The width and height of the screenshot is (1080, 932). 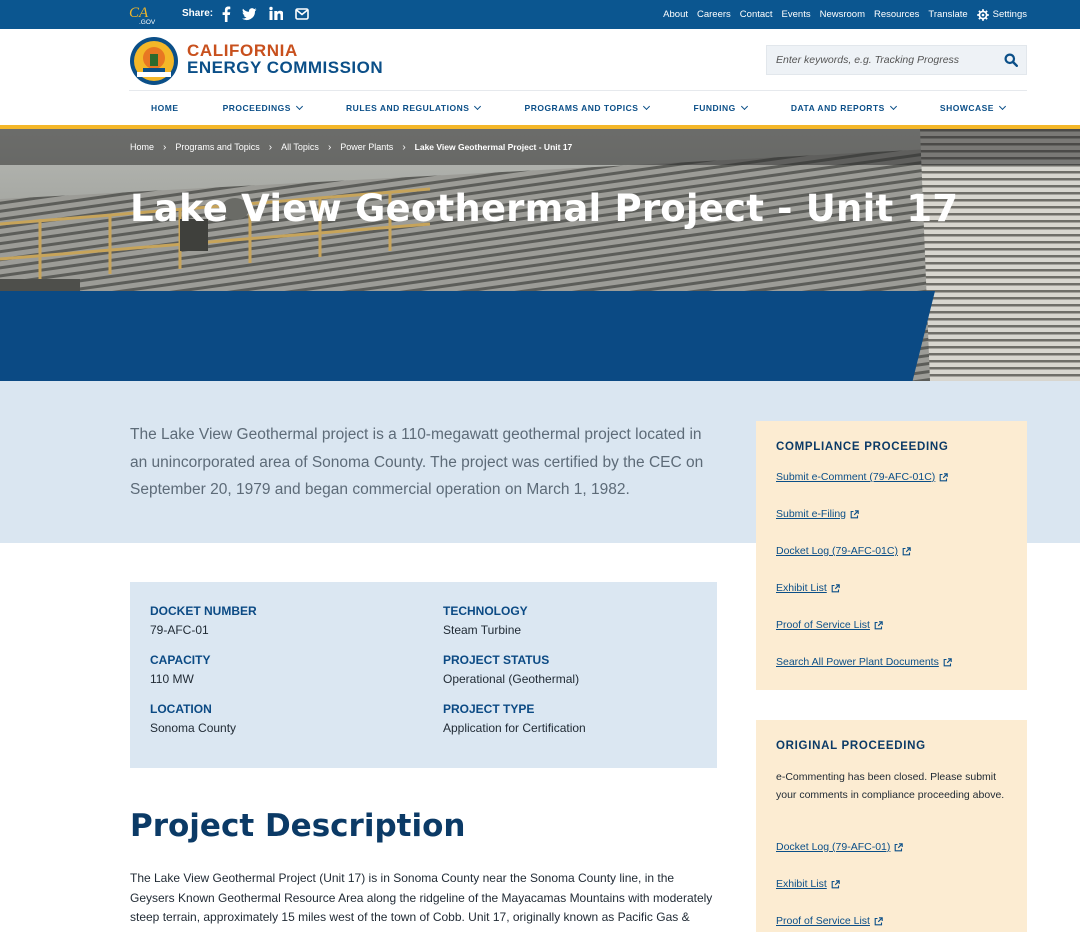 What do you see at coordinates (833, 847) in the screenshot?
I see `link-label: Docket Log (79-AFC-01)` at bounding box center [833, 847].